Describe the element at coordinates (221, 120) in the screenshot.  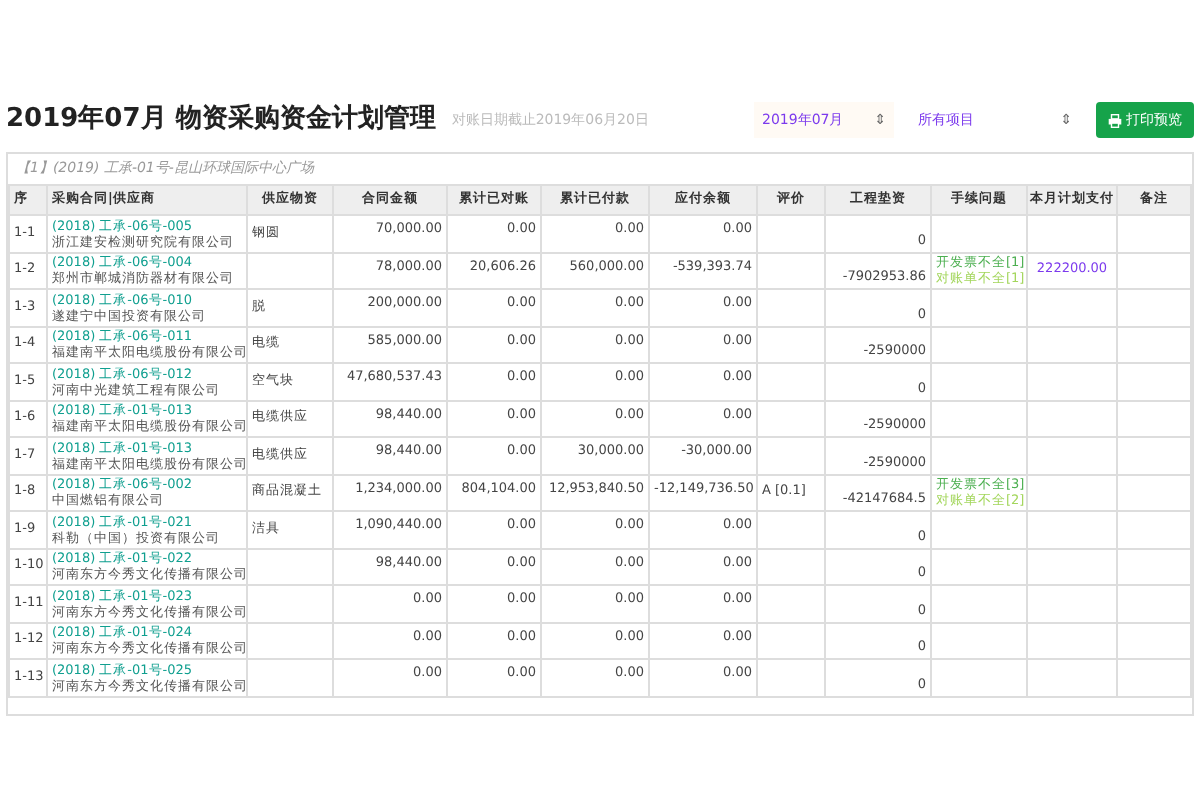
I see `page-title: 2019年07月 物资采购资金计划管理` at that location.